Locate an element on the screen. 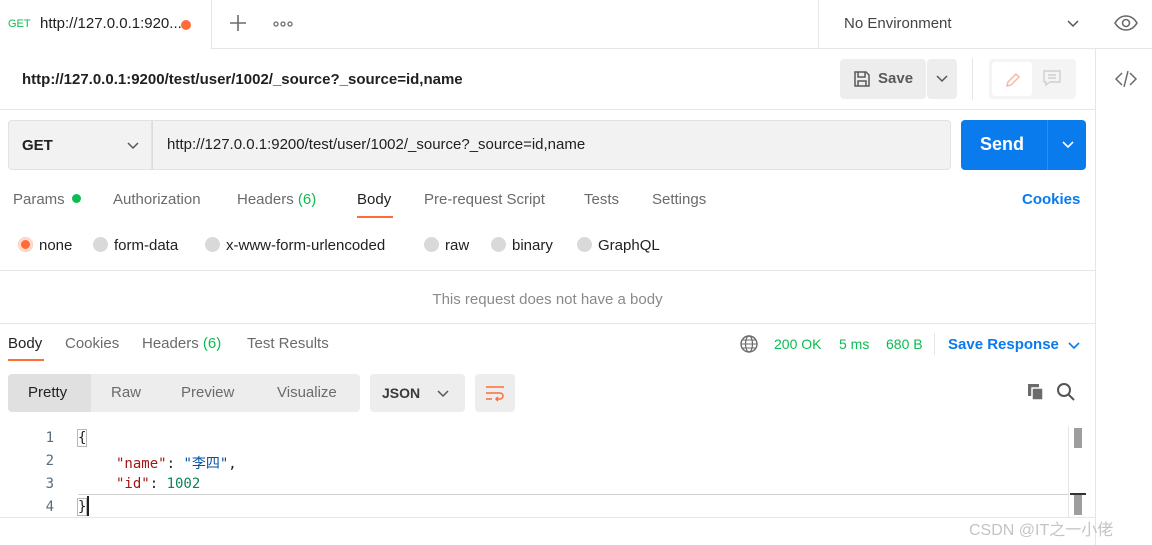  view-mode-pretty: Pretty is located at coordinates (49, 393).